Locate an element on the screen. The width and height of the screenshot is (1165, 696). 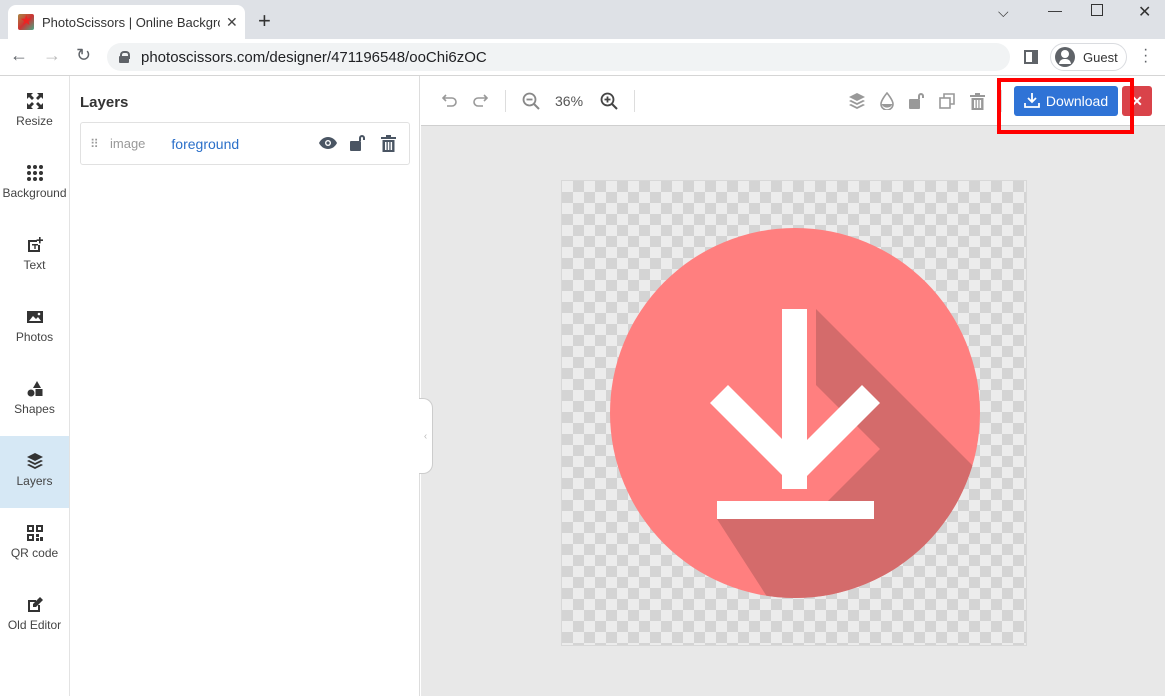
undo-icon is located at coordinates (450, 101).